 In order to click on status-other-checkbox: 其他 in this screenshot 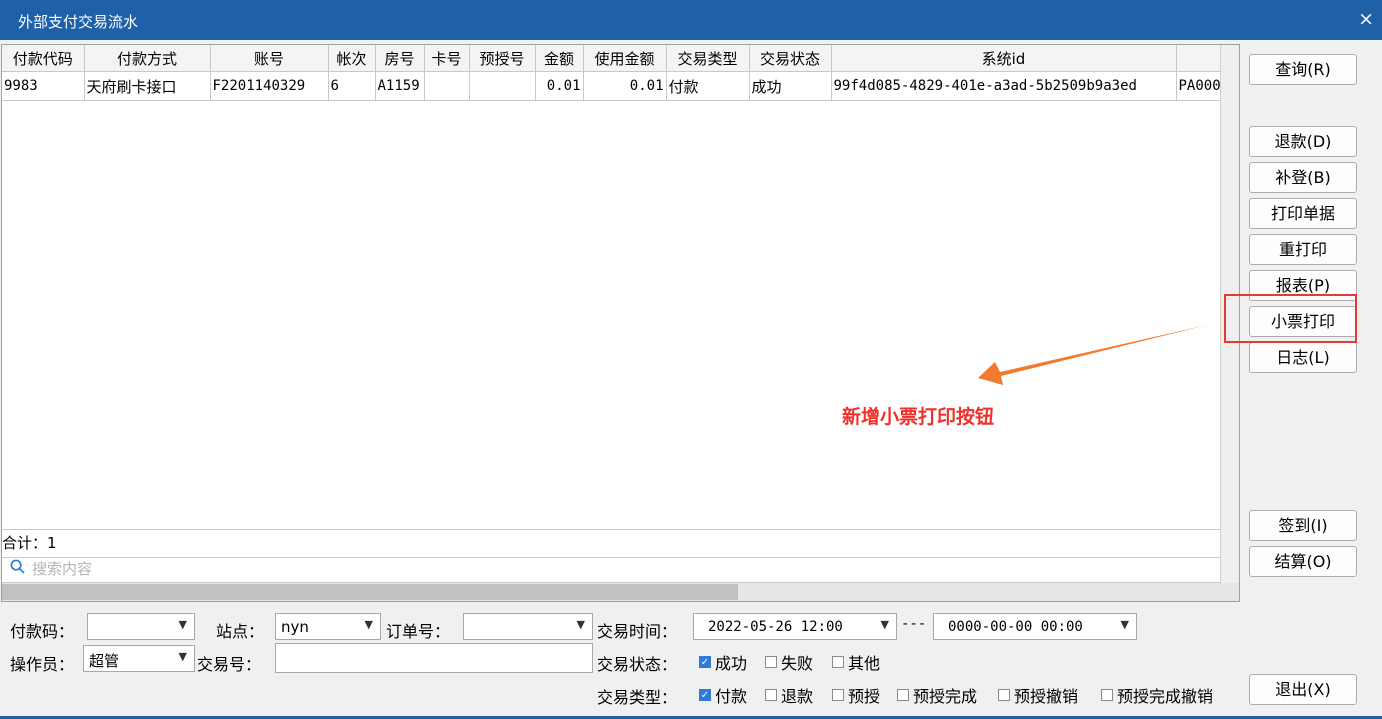, I will do `click(856, 662)`.